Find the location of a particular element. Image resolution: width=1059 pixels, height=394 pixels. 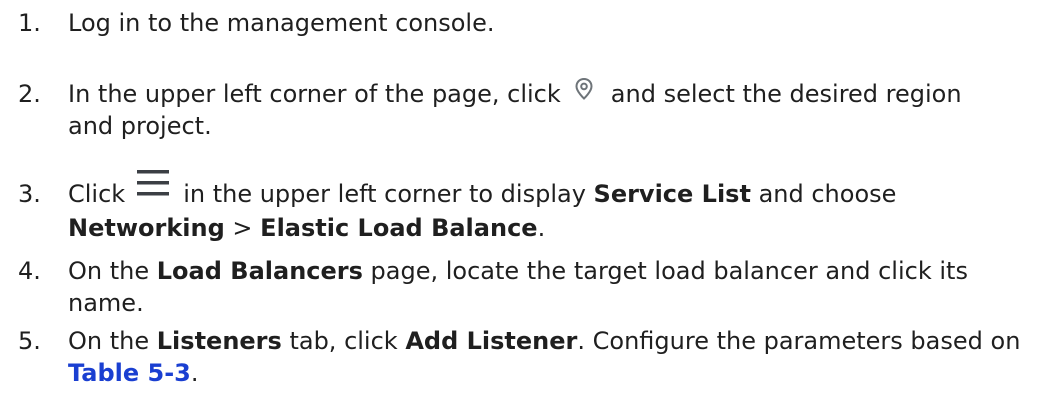

bold-term: Elastic Load Balance is located at coordinates (399, 228).